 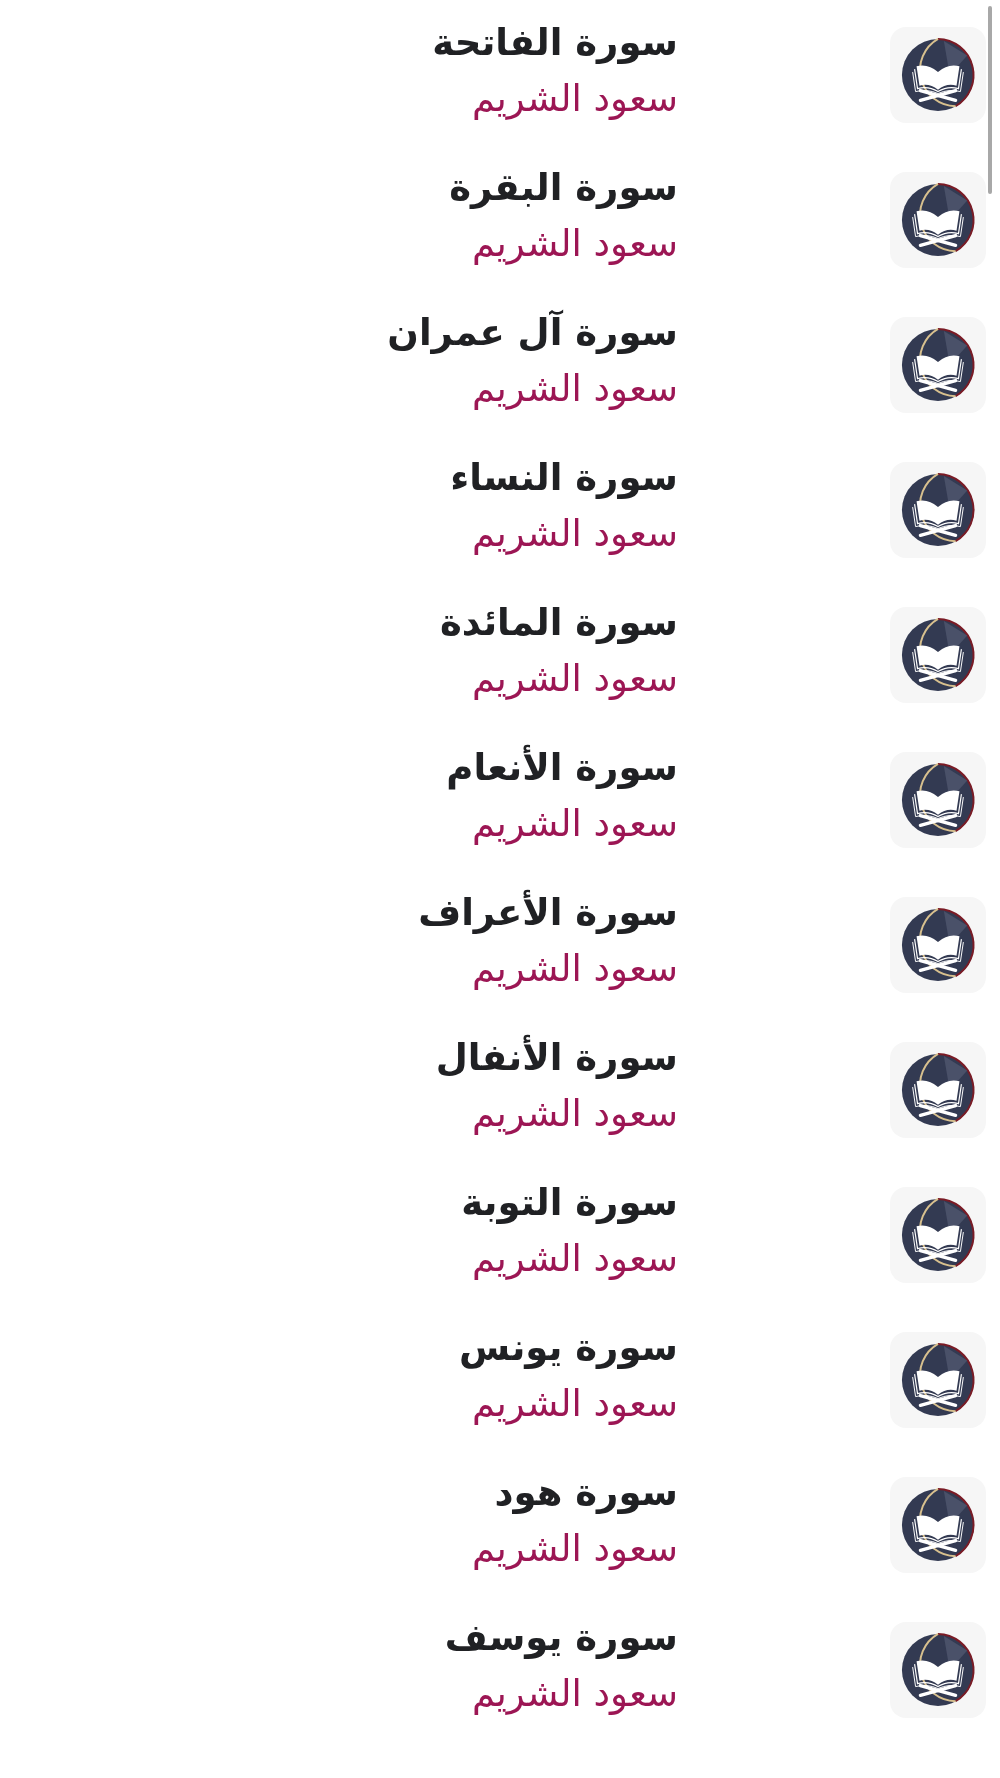 I want to click on surah-title: سورة الأنعام, so click(x=562, y=768).